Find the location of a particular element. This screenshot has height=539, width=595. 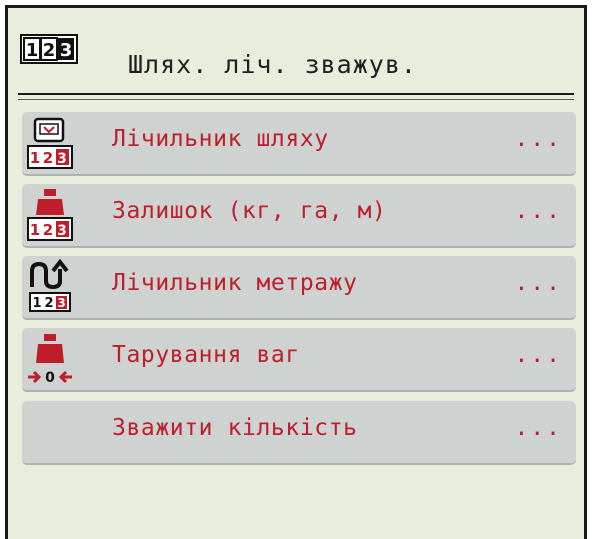

header-divider-thin is located at coordinates (296, 99).